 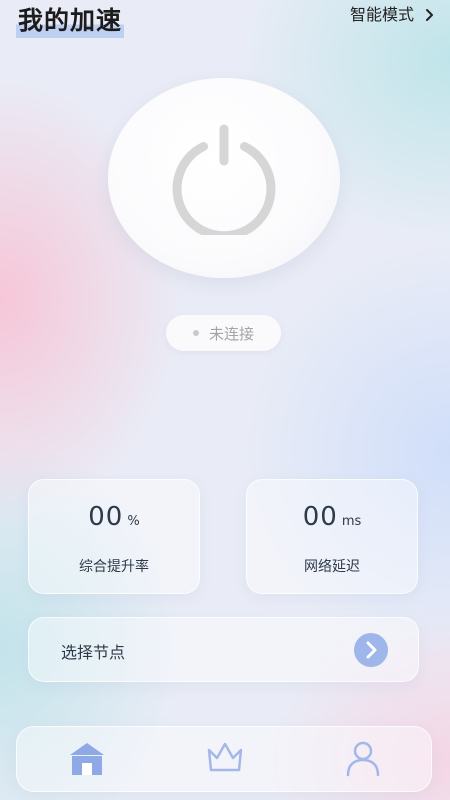 I want to click on crown-icon, so click(x=225, y=757).